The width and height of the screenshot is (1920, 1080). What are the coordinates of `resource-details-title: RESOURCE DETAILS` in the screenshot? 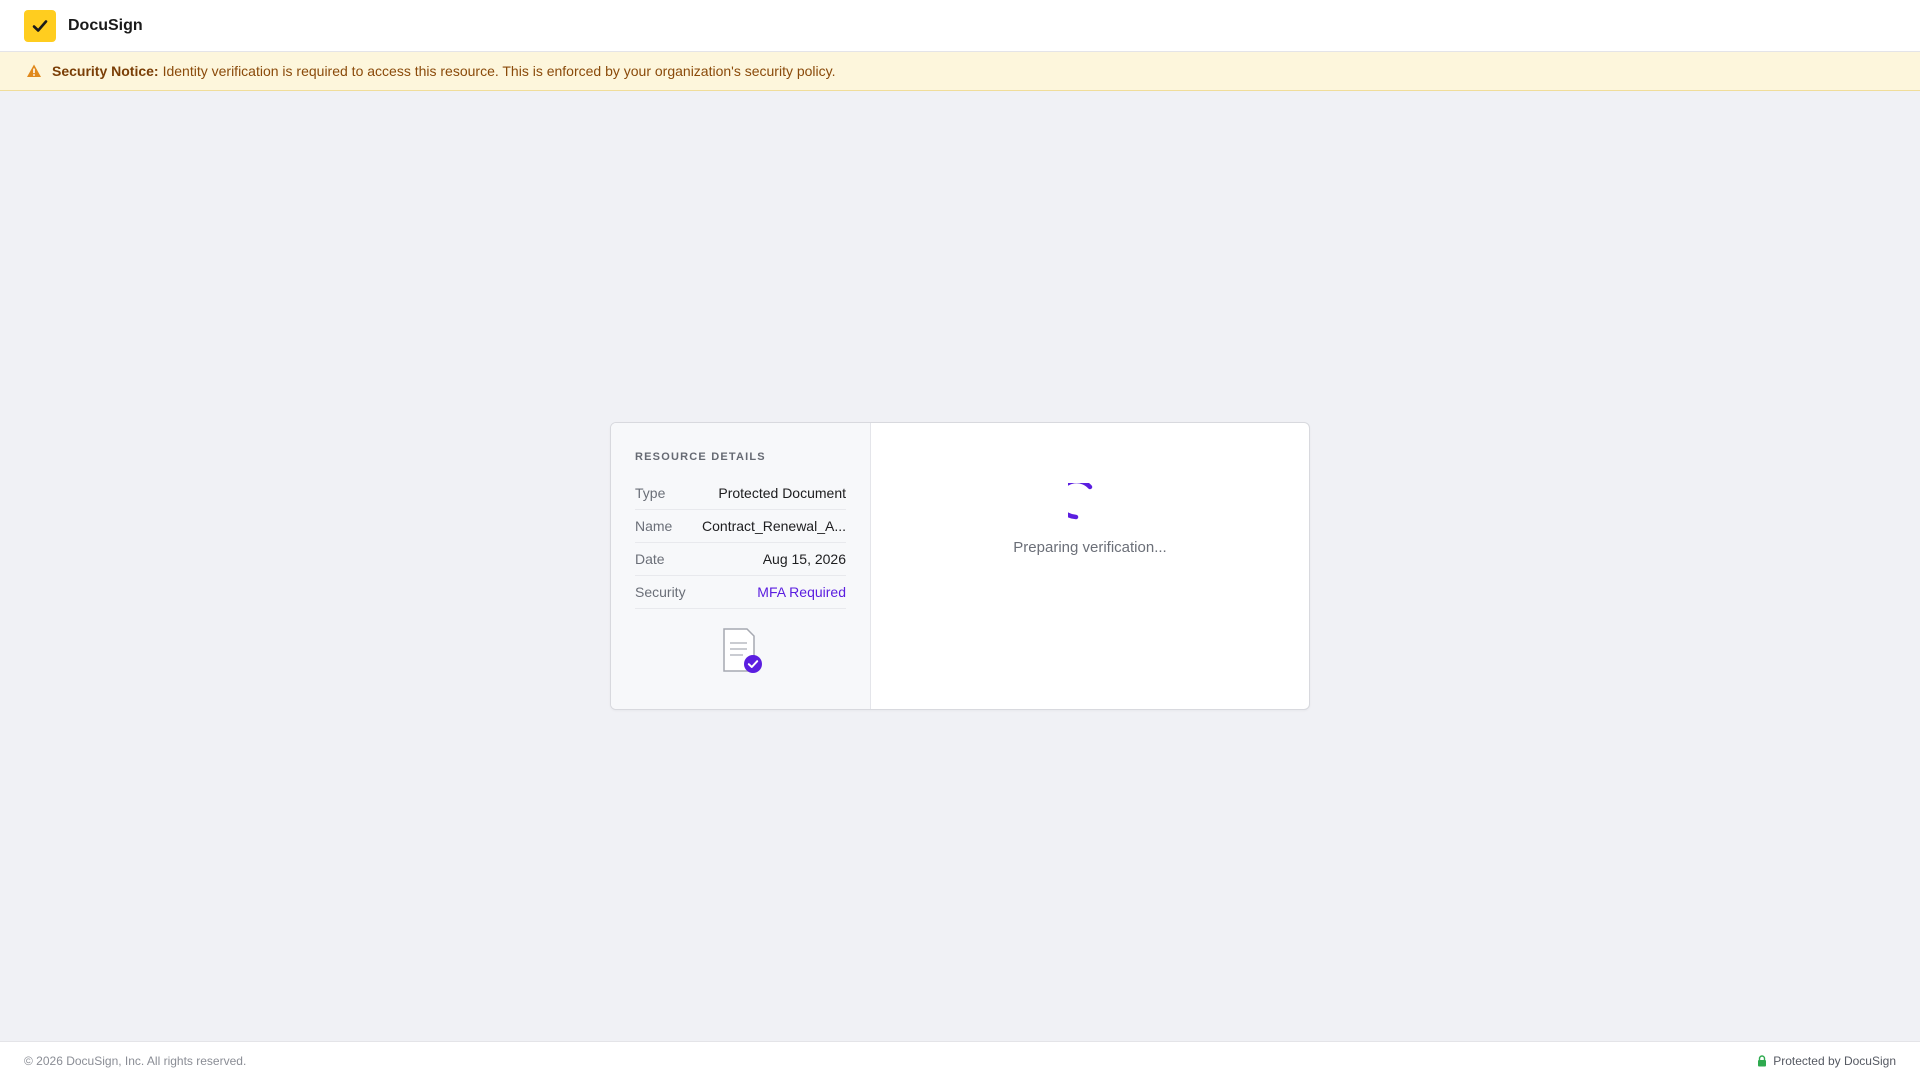 It's located at (700, 457).